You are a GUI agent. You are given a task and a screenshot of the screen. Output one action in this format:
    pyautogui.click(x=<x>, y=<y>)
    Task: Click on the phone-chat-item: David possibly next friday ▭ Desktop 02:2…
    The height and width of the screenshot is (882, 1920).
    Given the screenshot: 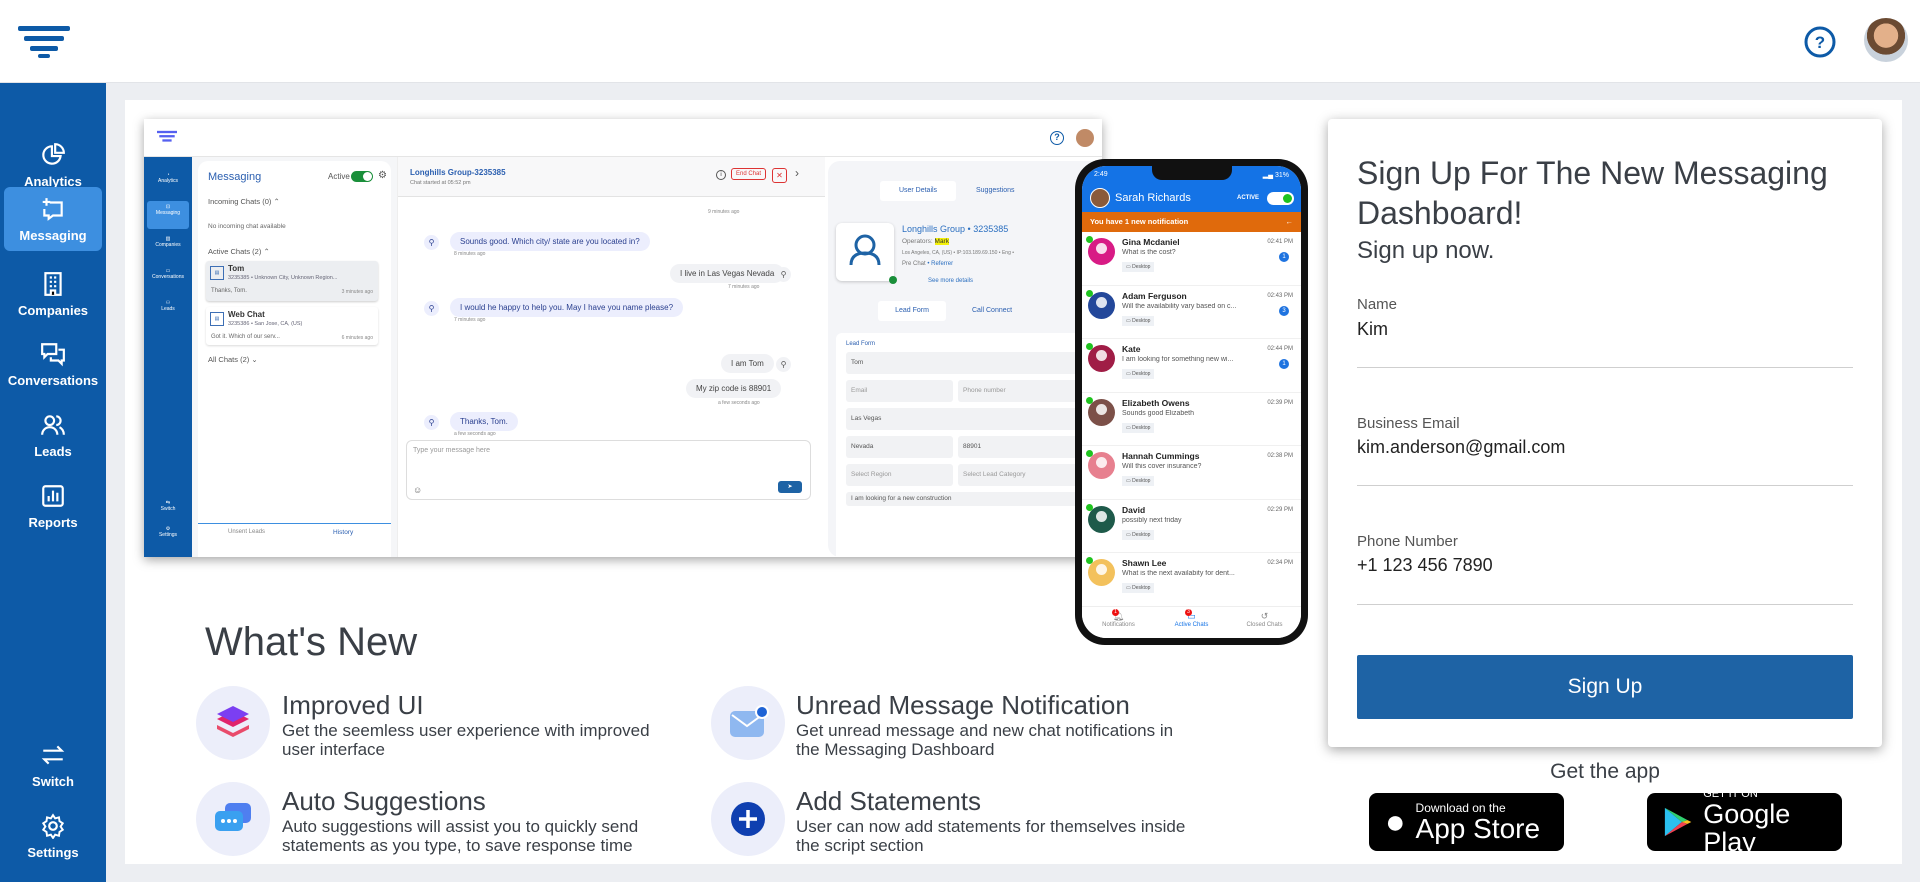 What is the action you would take?
    pyautogui.click(x=1191, y=526)
    